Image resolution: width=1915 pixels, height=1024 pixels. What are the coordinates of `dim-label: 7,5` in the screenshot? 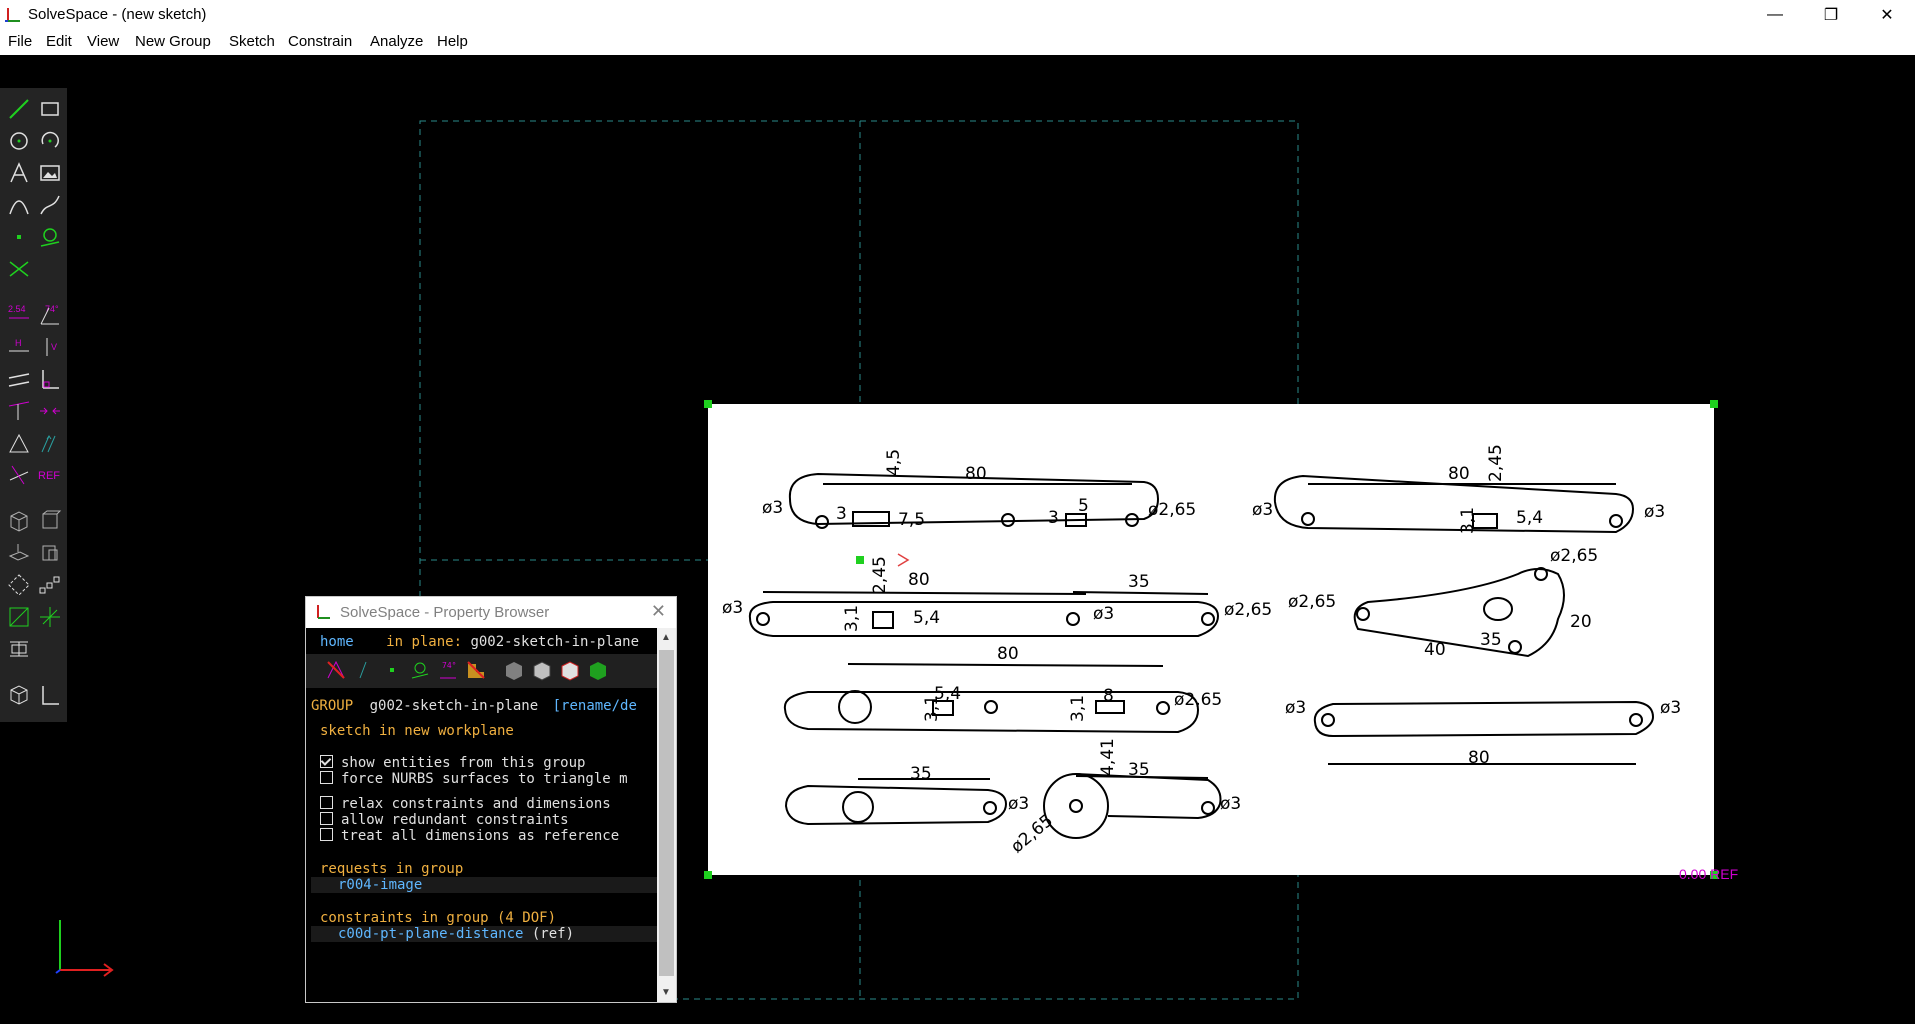 It's located at (912, 520).